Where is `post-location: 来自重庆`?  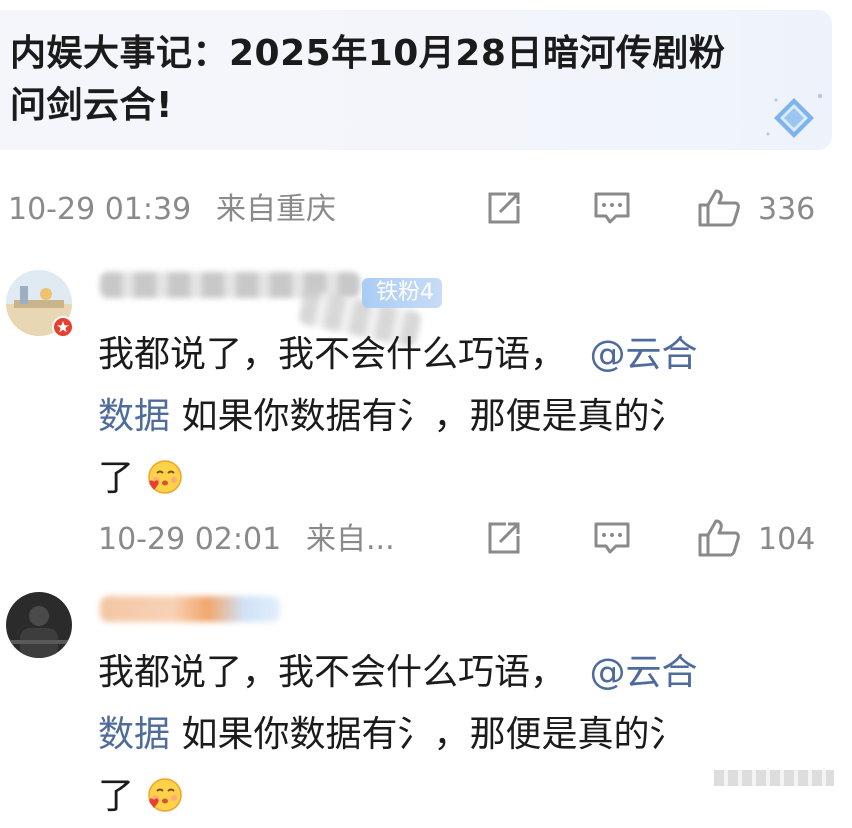 post-location: 来自重庆 is located at coordinates (276, 209).